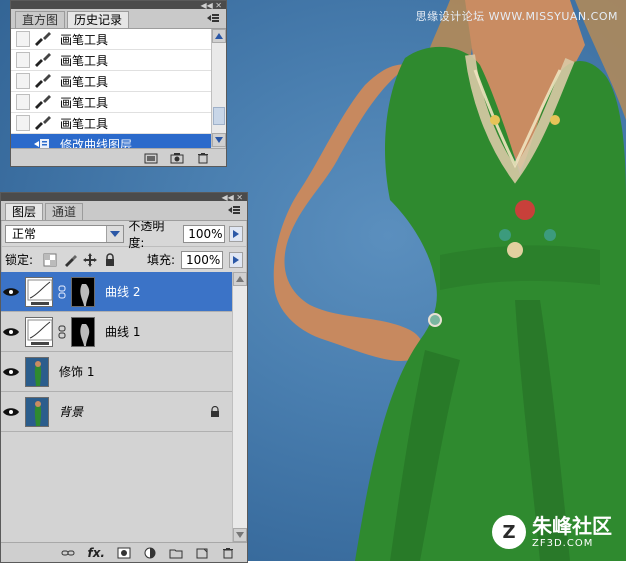 The height and width of the screenshot is (563, 626). What do you see at coordinates (153, 234) in the screenshot?
I see `opacity-label: 不透明度:` at bounding box center [153, 234].